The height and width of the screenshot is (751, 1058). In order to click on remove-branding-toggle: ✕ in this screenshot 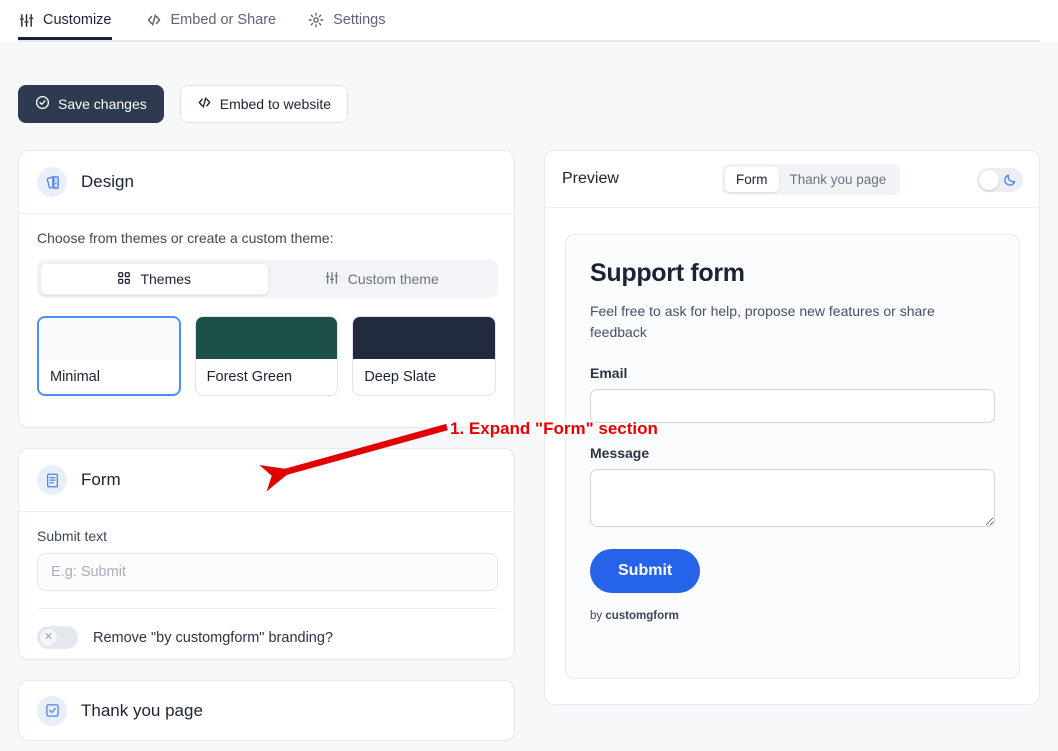, I will do `click(57, 637)`.